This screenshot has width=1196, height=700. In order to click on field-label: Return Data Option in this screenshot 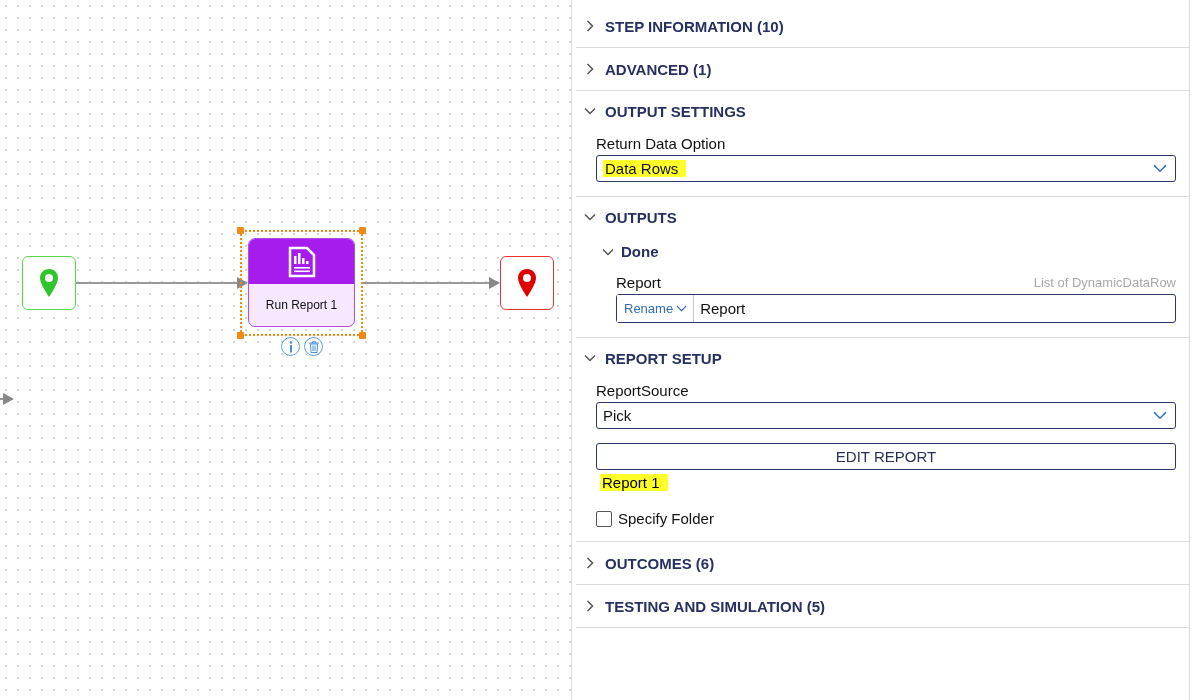, I will do `click(661, 143)`.